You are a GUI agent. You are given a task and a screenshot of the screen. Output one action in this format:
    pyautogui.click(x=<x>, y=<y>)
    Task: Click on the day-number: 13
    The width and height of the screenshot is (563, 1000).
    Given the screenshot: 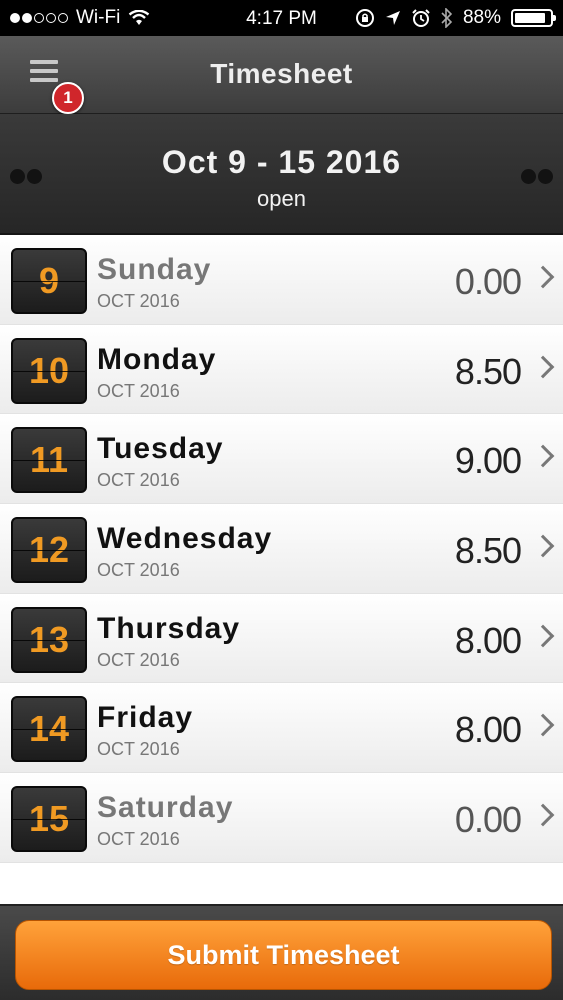 What is the action you would take?
    pyautogui.click(x=49, y=639)
    